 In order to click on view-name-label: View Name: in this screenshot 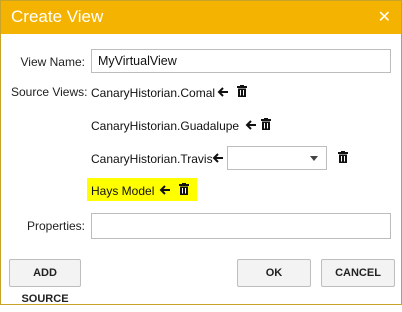, I will do `click(52, 62)`.